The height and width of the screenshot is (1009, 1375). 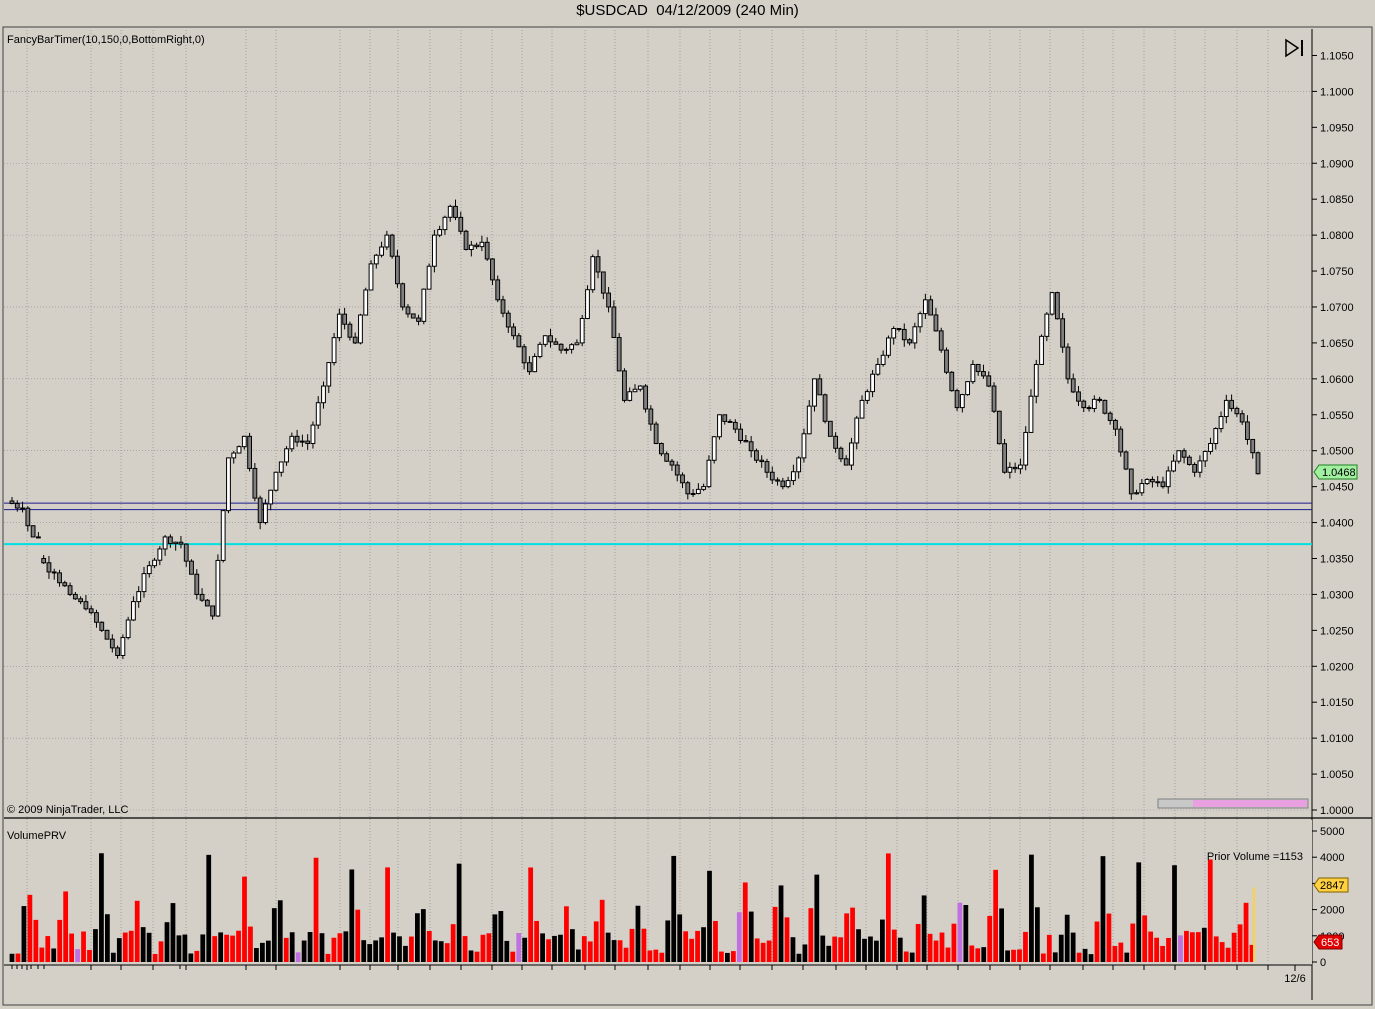 I want to click on volume-axis-label: 5000, so click(x=1332, y=832).